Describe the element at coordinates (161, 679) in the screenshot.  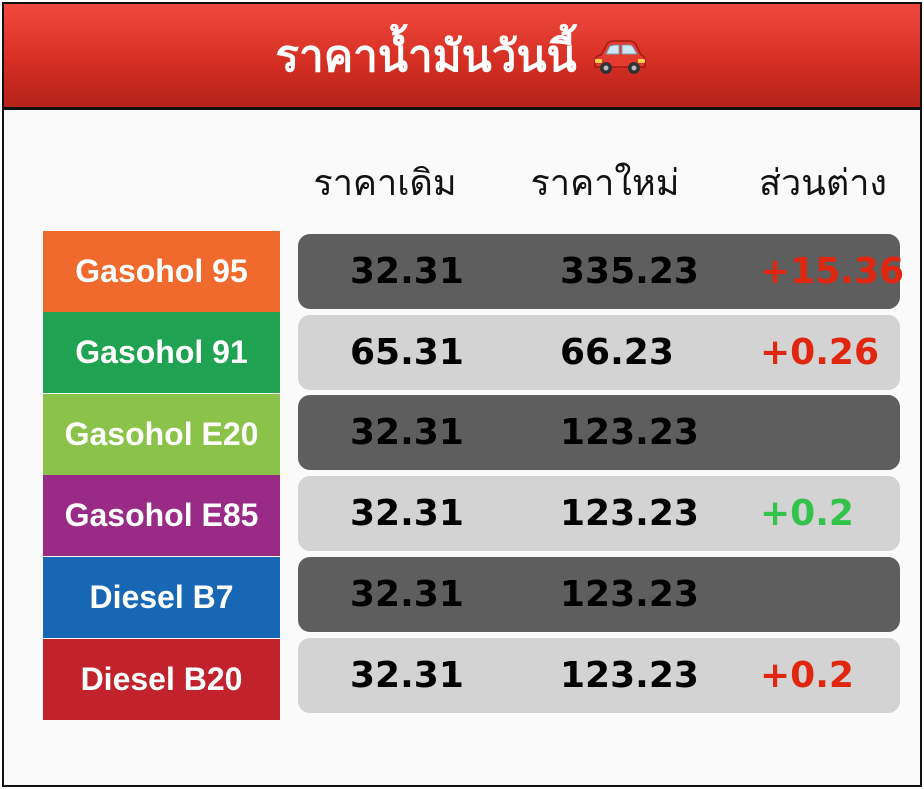
I see `fuel-label: Diesel B20` at that location.